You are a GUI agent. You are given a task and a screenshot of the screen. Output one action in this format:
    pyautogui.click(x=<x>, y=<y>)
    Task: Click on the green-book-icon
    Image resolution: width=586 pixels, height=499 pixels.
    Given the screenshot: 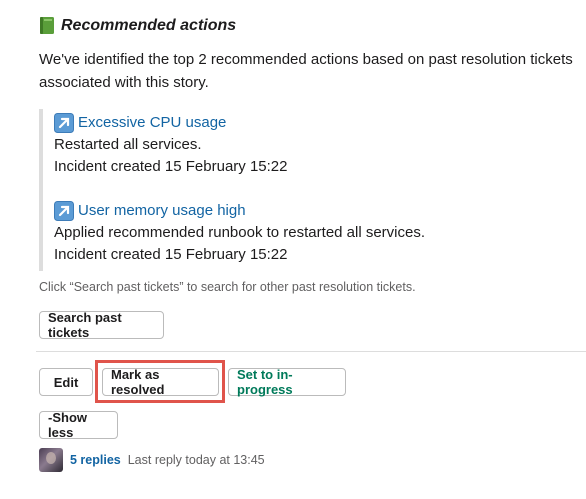 What is the action you would take?
    pyautogui.click(x=47, y=25)
    